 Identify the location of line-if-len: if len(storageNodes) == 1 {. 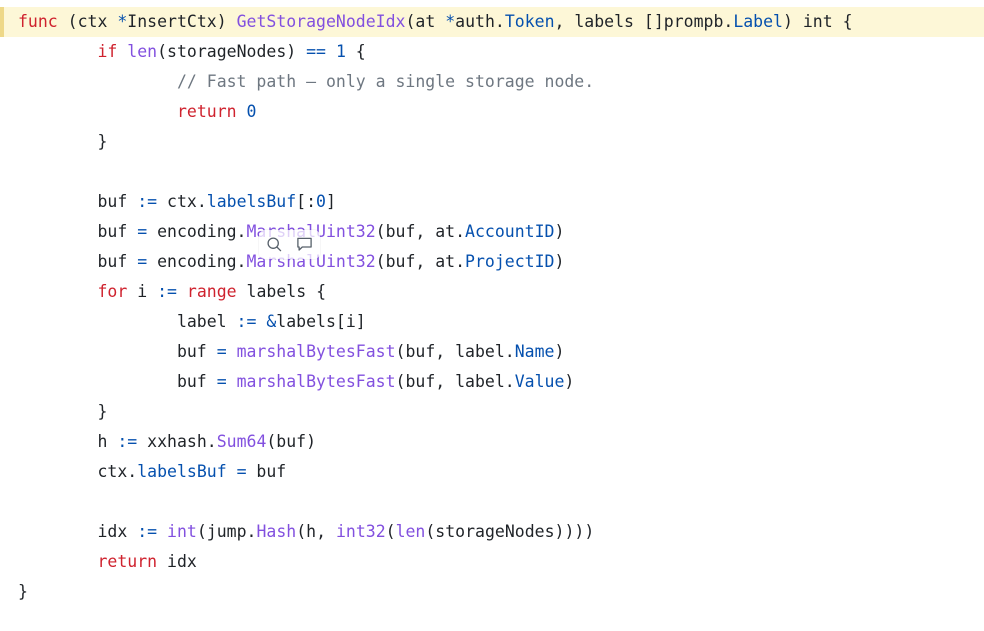
(492, 52).